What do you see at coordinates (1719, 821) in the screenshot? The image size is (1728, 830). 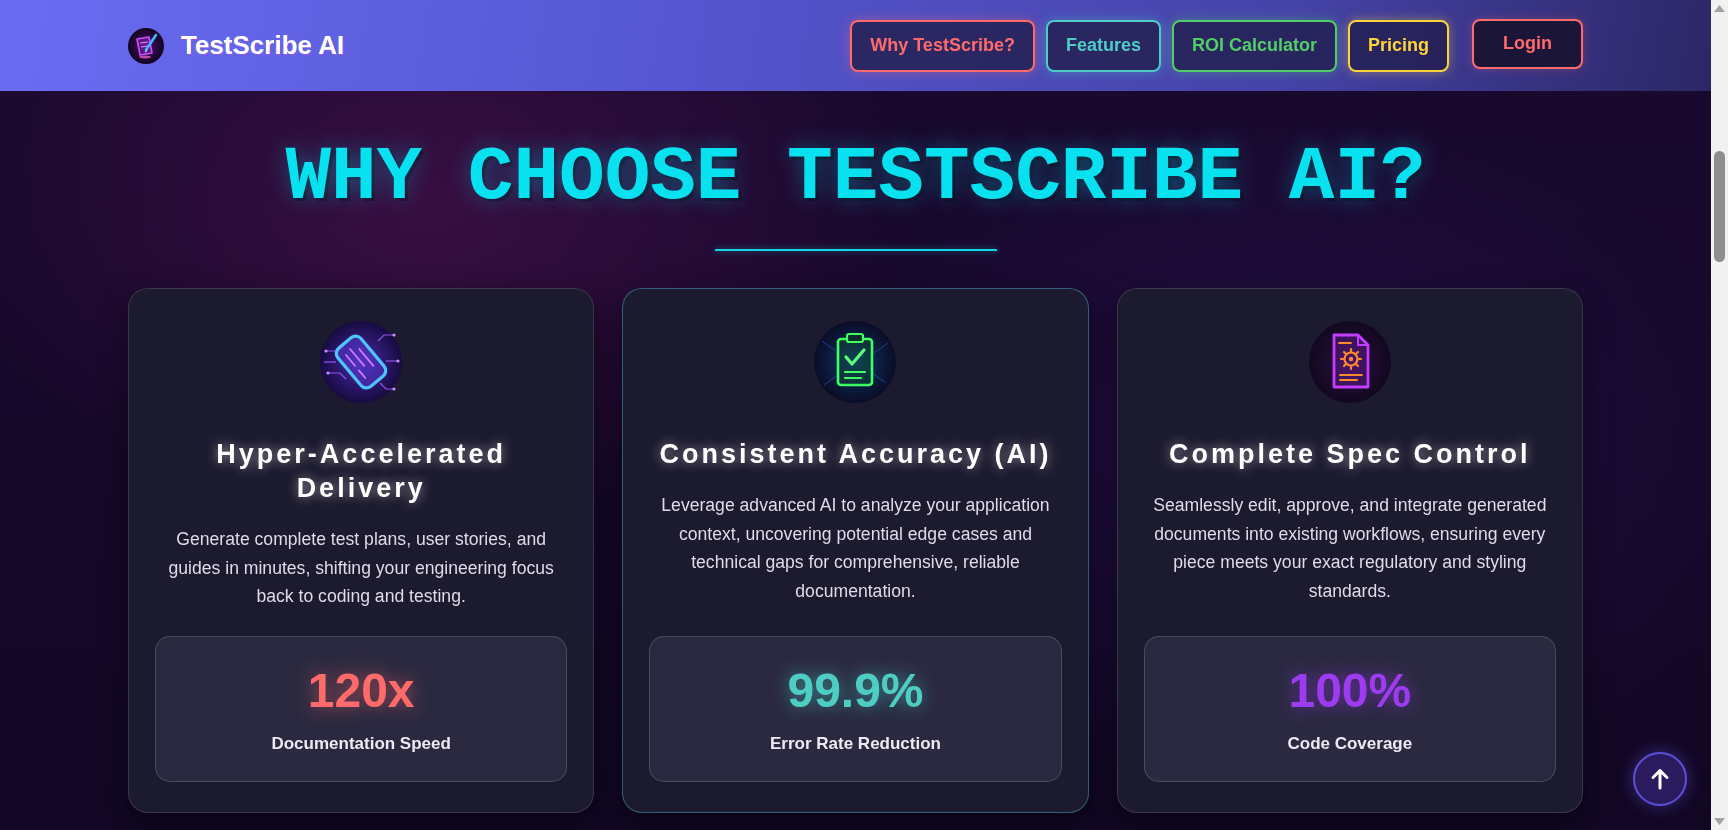 I see `scroll-down-arrow-icon` at bounding box center [1719, 821].